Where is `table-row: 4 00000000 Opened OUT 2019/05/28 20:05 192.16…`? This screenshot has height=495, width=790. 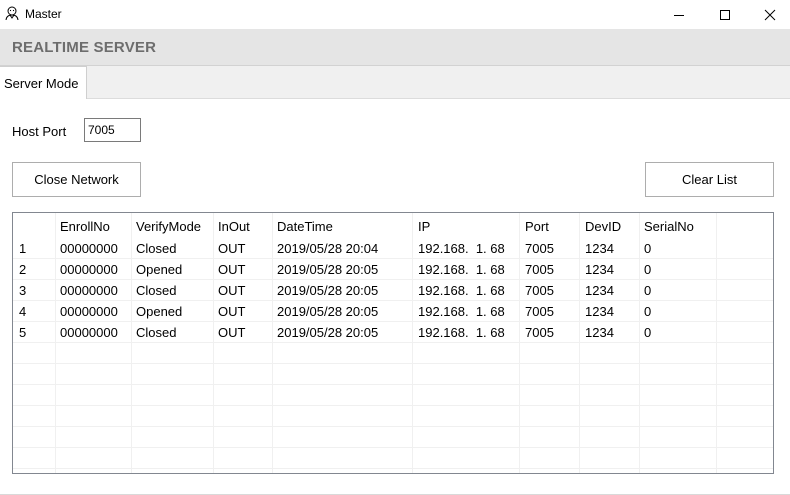
table-row: 4 00000000 Opened OUT 2019/05/28 20:05 192.16… is located at coordinates (393, 310).